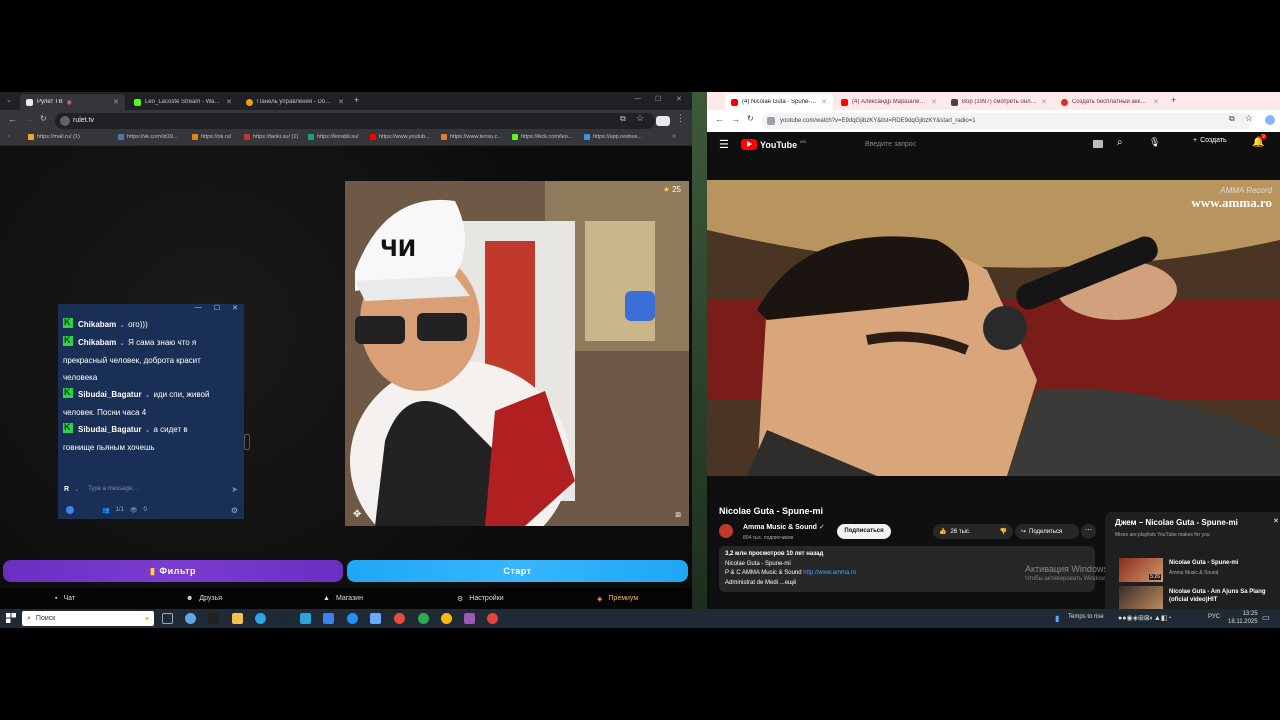 The width and height of the screenshot is (1280, 720). I want to click on playlist-item-title: Nicolae Guta - Spune-mi, so click(1203, 563).